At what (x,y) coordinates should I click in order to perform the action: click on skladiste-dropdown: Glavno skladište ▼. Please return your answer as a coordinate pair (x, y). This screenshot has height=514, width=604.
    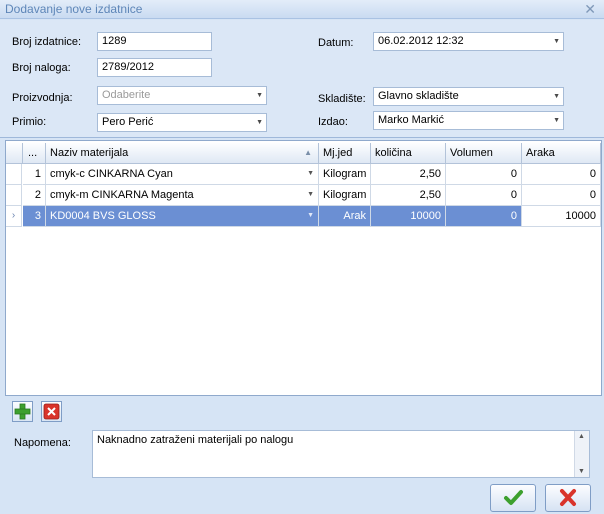
    Looking at the image, I should click on (468, 96).